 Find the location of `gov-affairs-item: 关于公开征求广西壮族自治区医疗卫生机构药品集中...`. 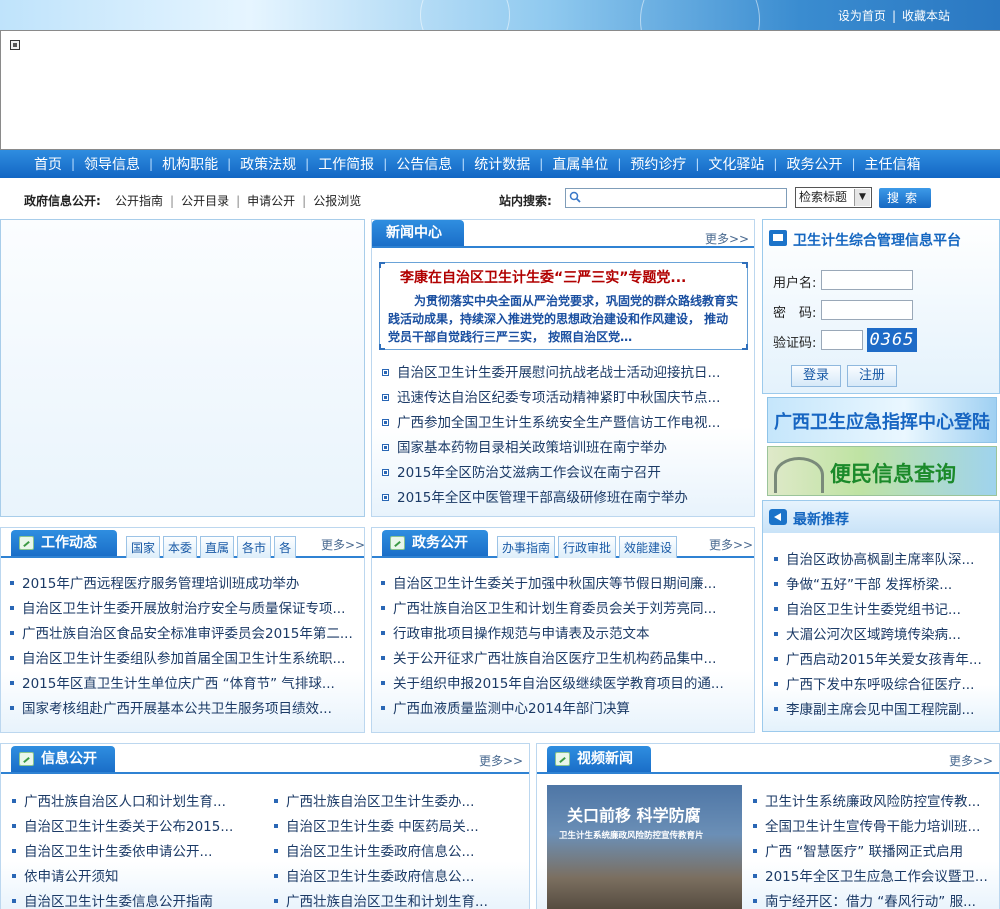

gov-affairs-item: 关于公开征求广西壮族自治区医疗卫生机构药品集中... is located at coordinates (562, 659).